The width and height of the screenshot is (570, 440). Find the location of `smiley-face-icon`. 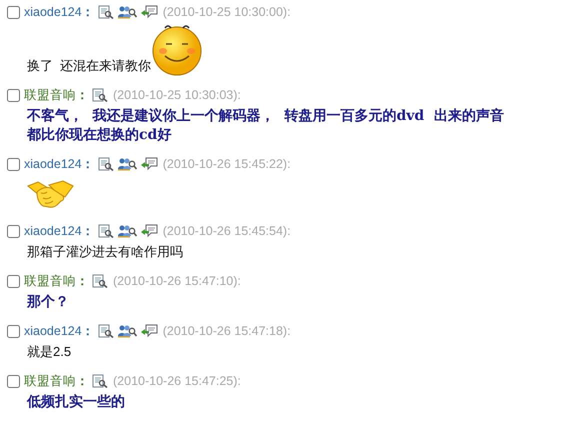

smiley-face-icon is located at coordinates (177, 50).